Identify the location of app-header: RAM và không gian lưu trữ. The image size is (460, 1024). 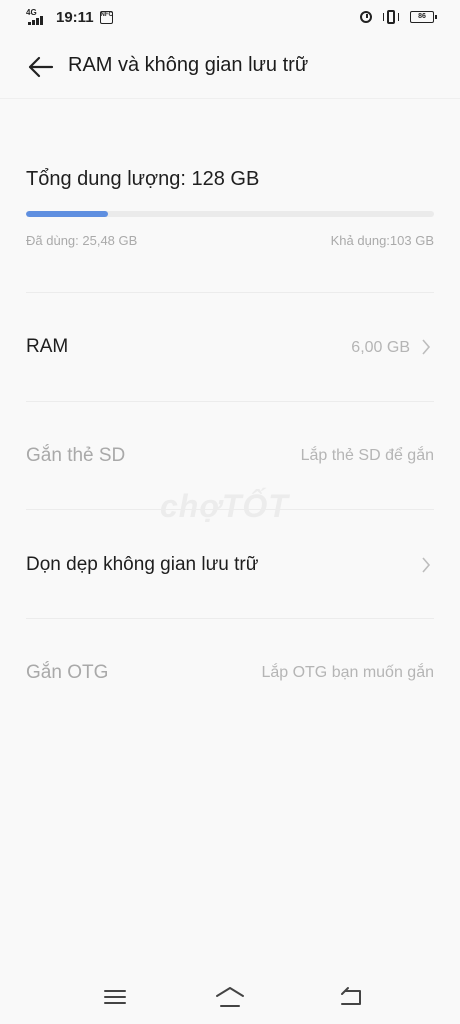
(230, 67).